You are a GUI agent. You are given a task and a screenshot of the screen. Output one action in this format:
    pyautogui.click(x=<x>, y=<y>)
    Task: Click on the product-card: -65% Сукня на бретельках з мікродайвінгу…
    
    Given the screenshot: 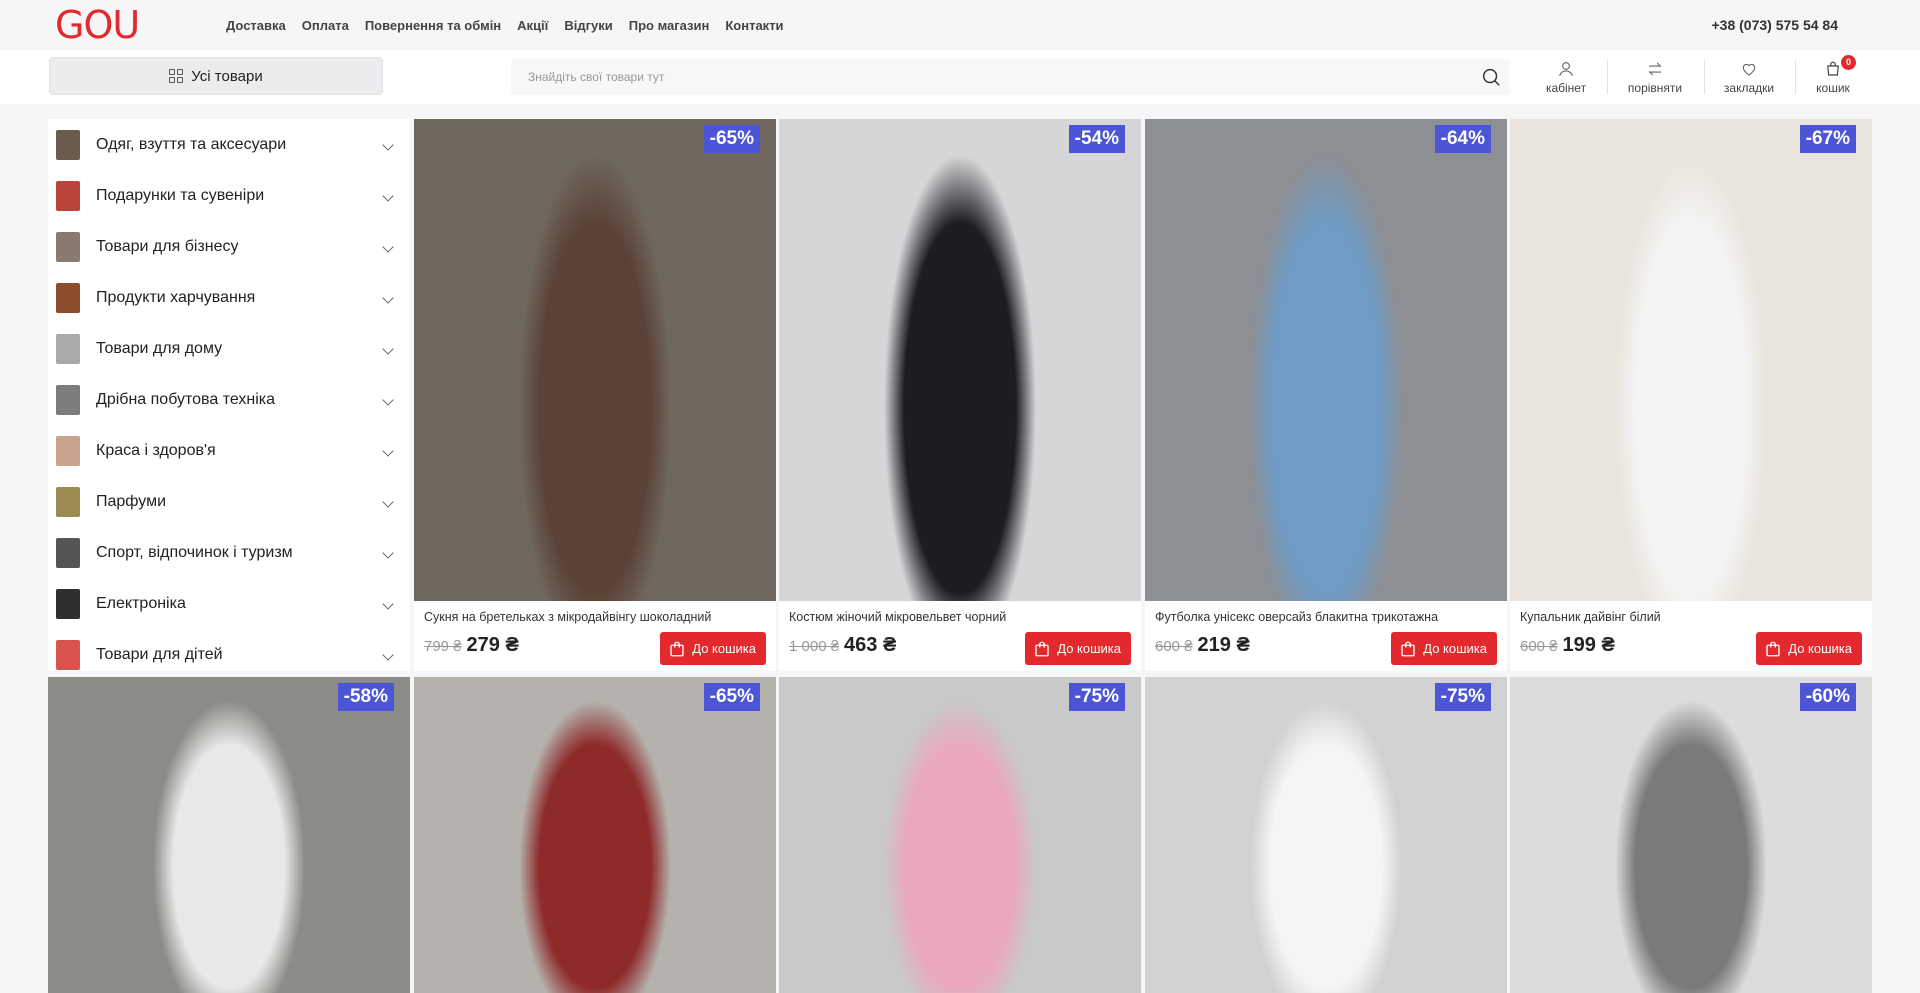 What is the action you would take?
    pyautogui.click(x=595, y=395)
    